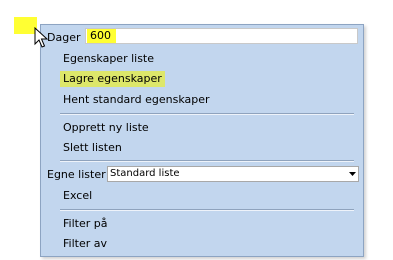 The image size is (393, 260). I want to click on dager-label: Dager, so click(64, 37).